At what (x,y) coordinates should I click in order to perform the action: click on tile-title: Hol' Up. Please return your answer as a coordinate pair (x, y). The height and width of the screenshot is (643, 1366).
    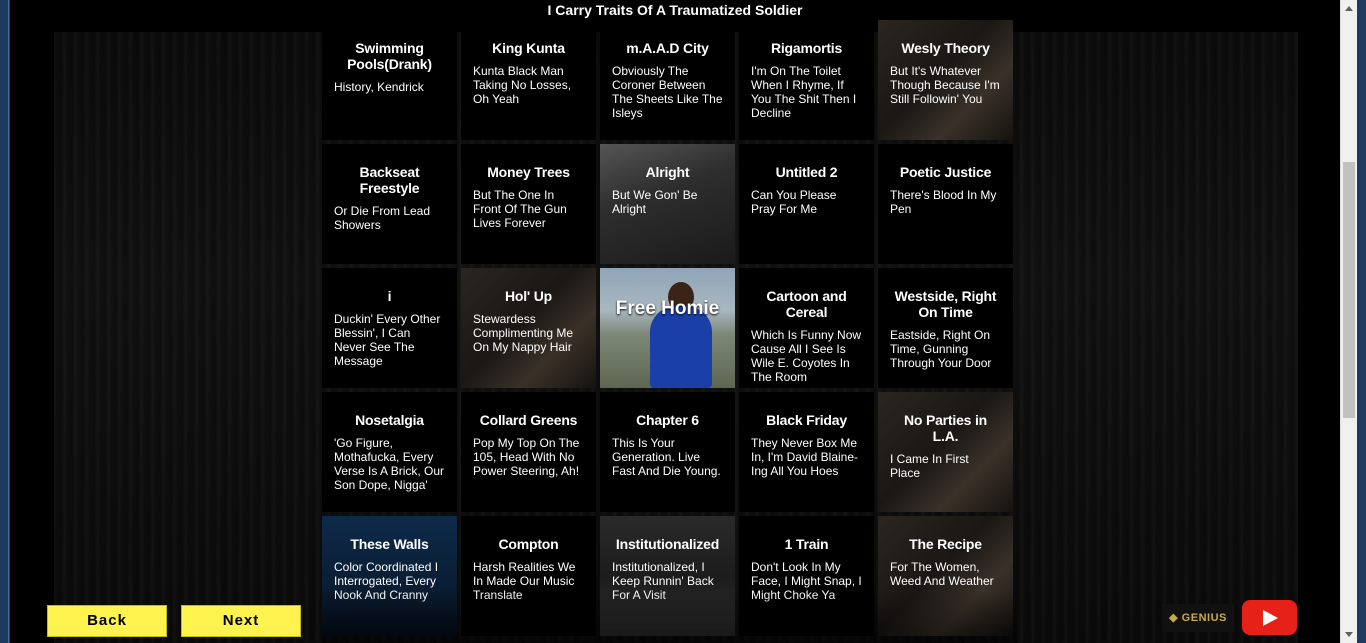
    Looking at the image, I should click on (528, 296).